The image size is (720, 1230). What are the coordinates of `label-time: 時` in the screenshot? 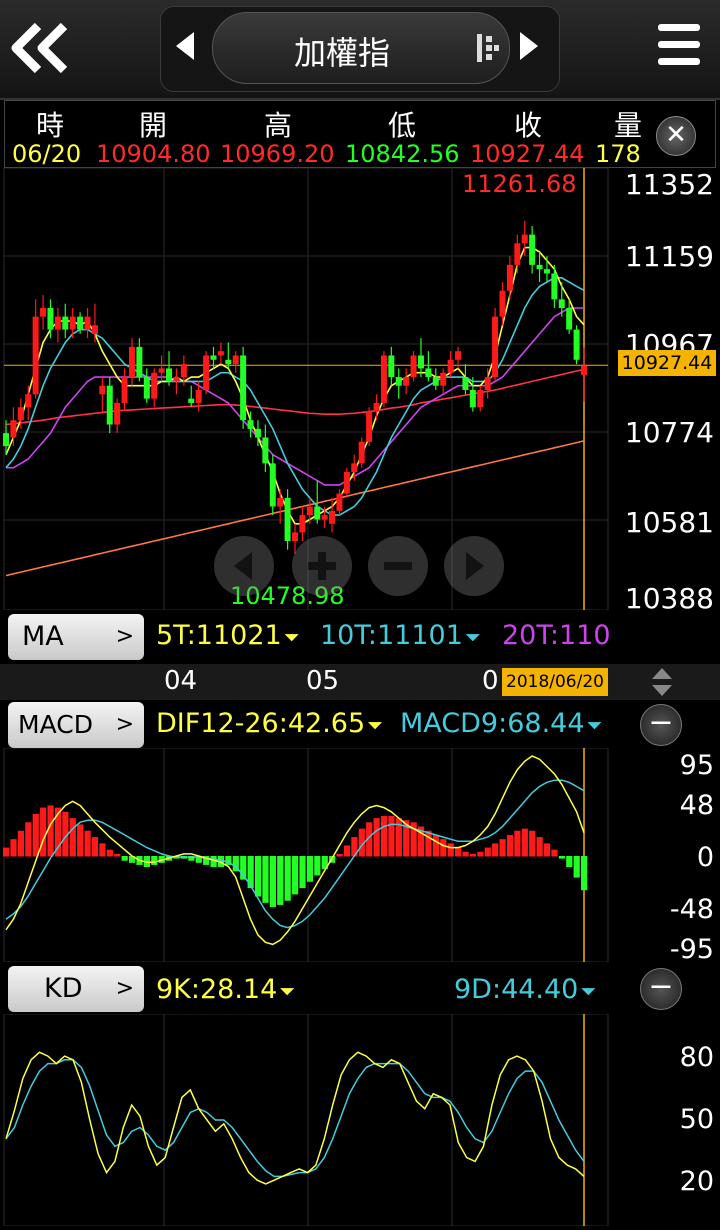 It's located at (49, 125).